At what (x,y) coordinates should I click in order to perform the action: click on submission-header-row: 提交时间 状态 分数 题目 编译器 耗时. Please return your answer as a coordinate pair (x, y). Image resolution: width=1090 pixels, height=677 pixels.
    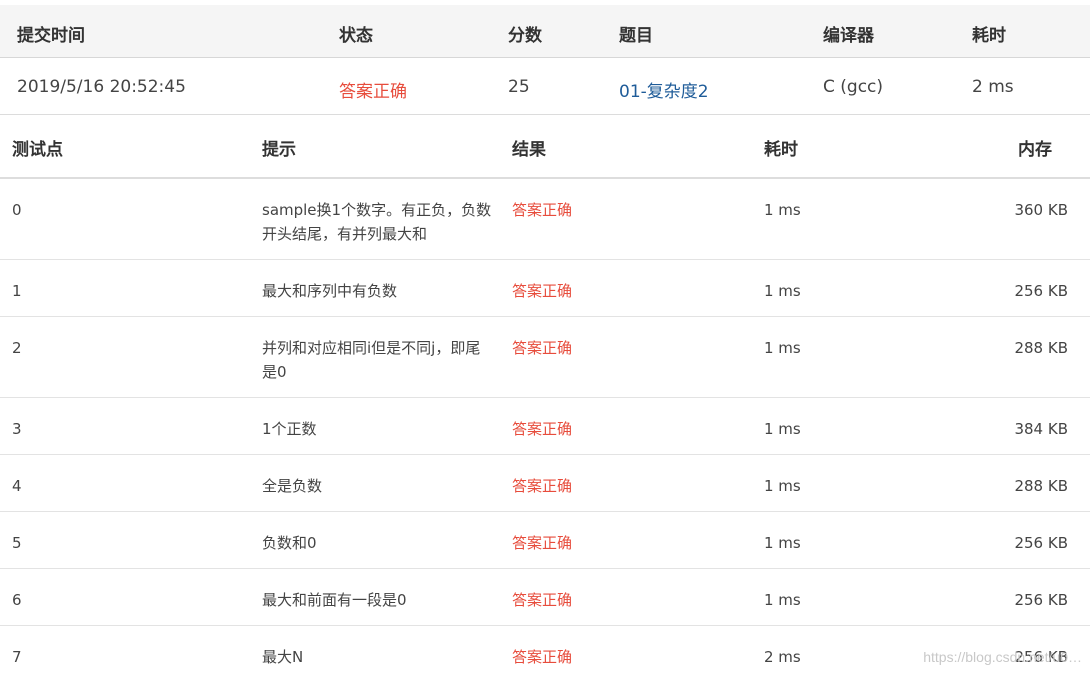
    Looking at the image, I should click on (545, 31).